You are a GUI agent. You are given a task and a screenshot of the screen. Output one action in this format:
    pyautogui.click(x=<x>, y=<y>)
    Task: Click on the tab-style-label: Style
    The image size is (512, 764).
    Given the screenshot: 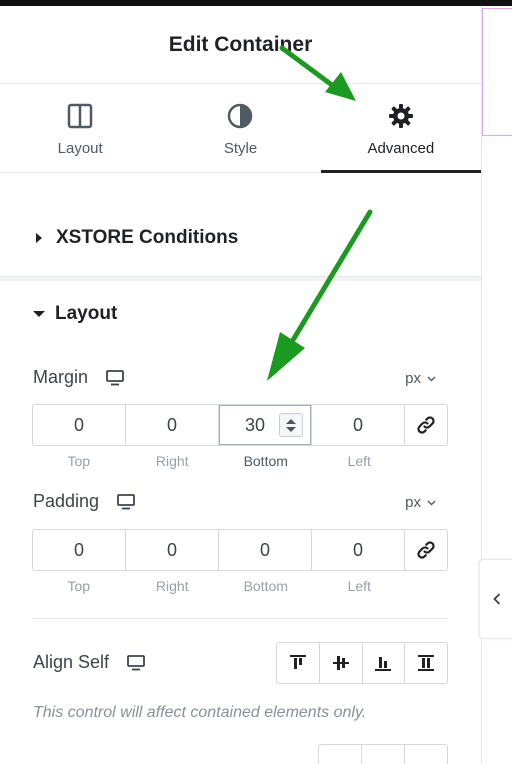 What is the action you would take?
    pyautogui.click(x=240, y=148)
    